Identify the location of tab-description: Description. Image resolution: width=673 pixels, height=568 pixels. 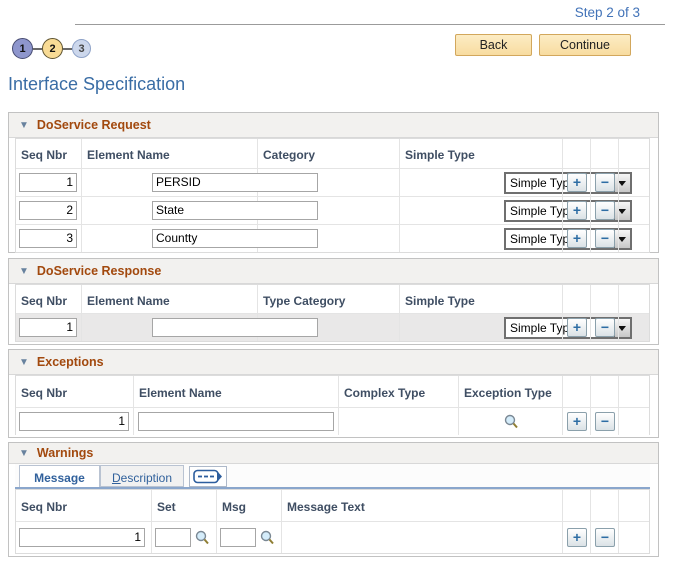
(142, 476).